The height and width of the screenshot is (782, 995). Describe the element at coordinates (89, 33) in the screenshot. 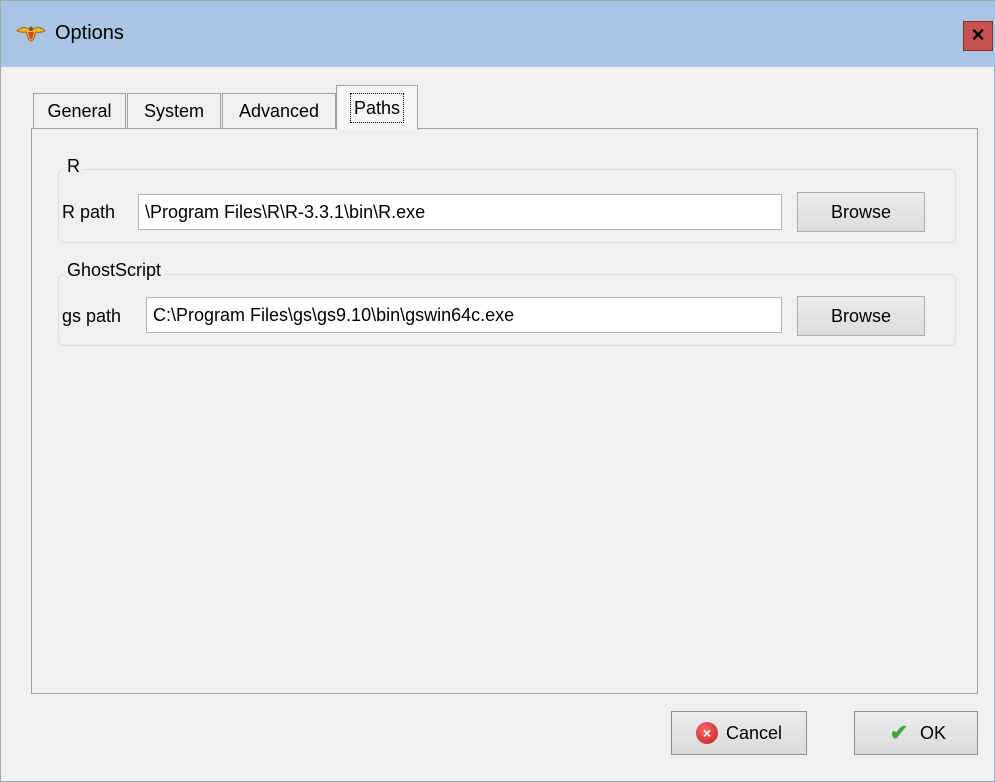

I see `window-title: Options` at that location.